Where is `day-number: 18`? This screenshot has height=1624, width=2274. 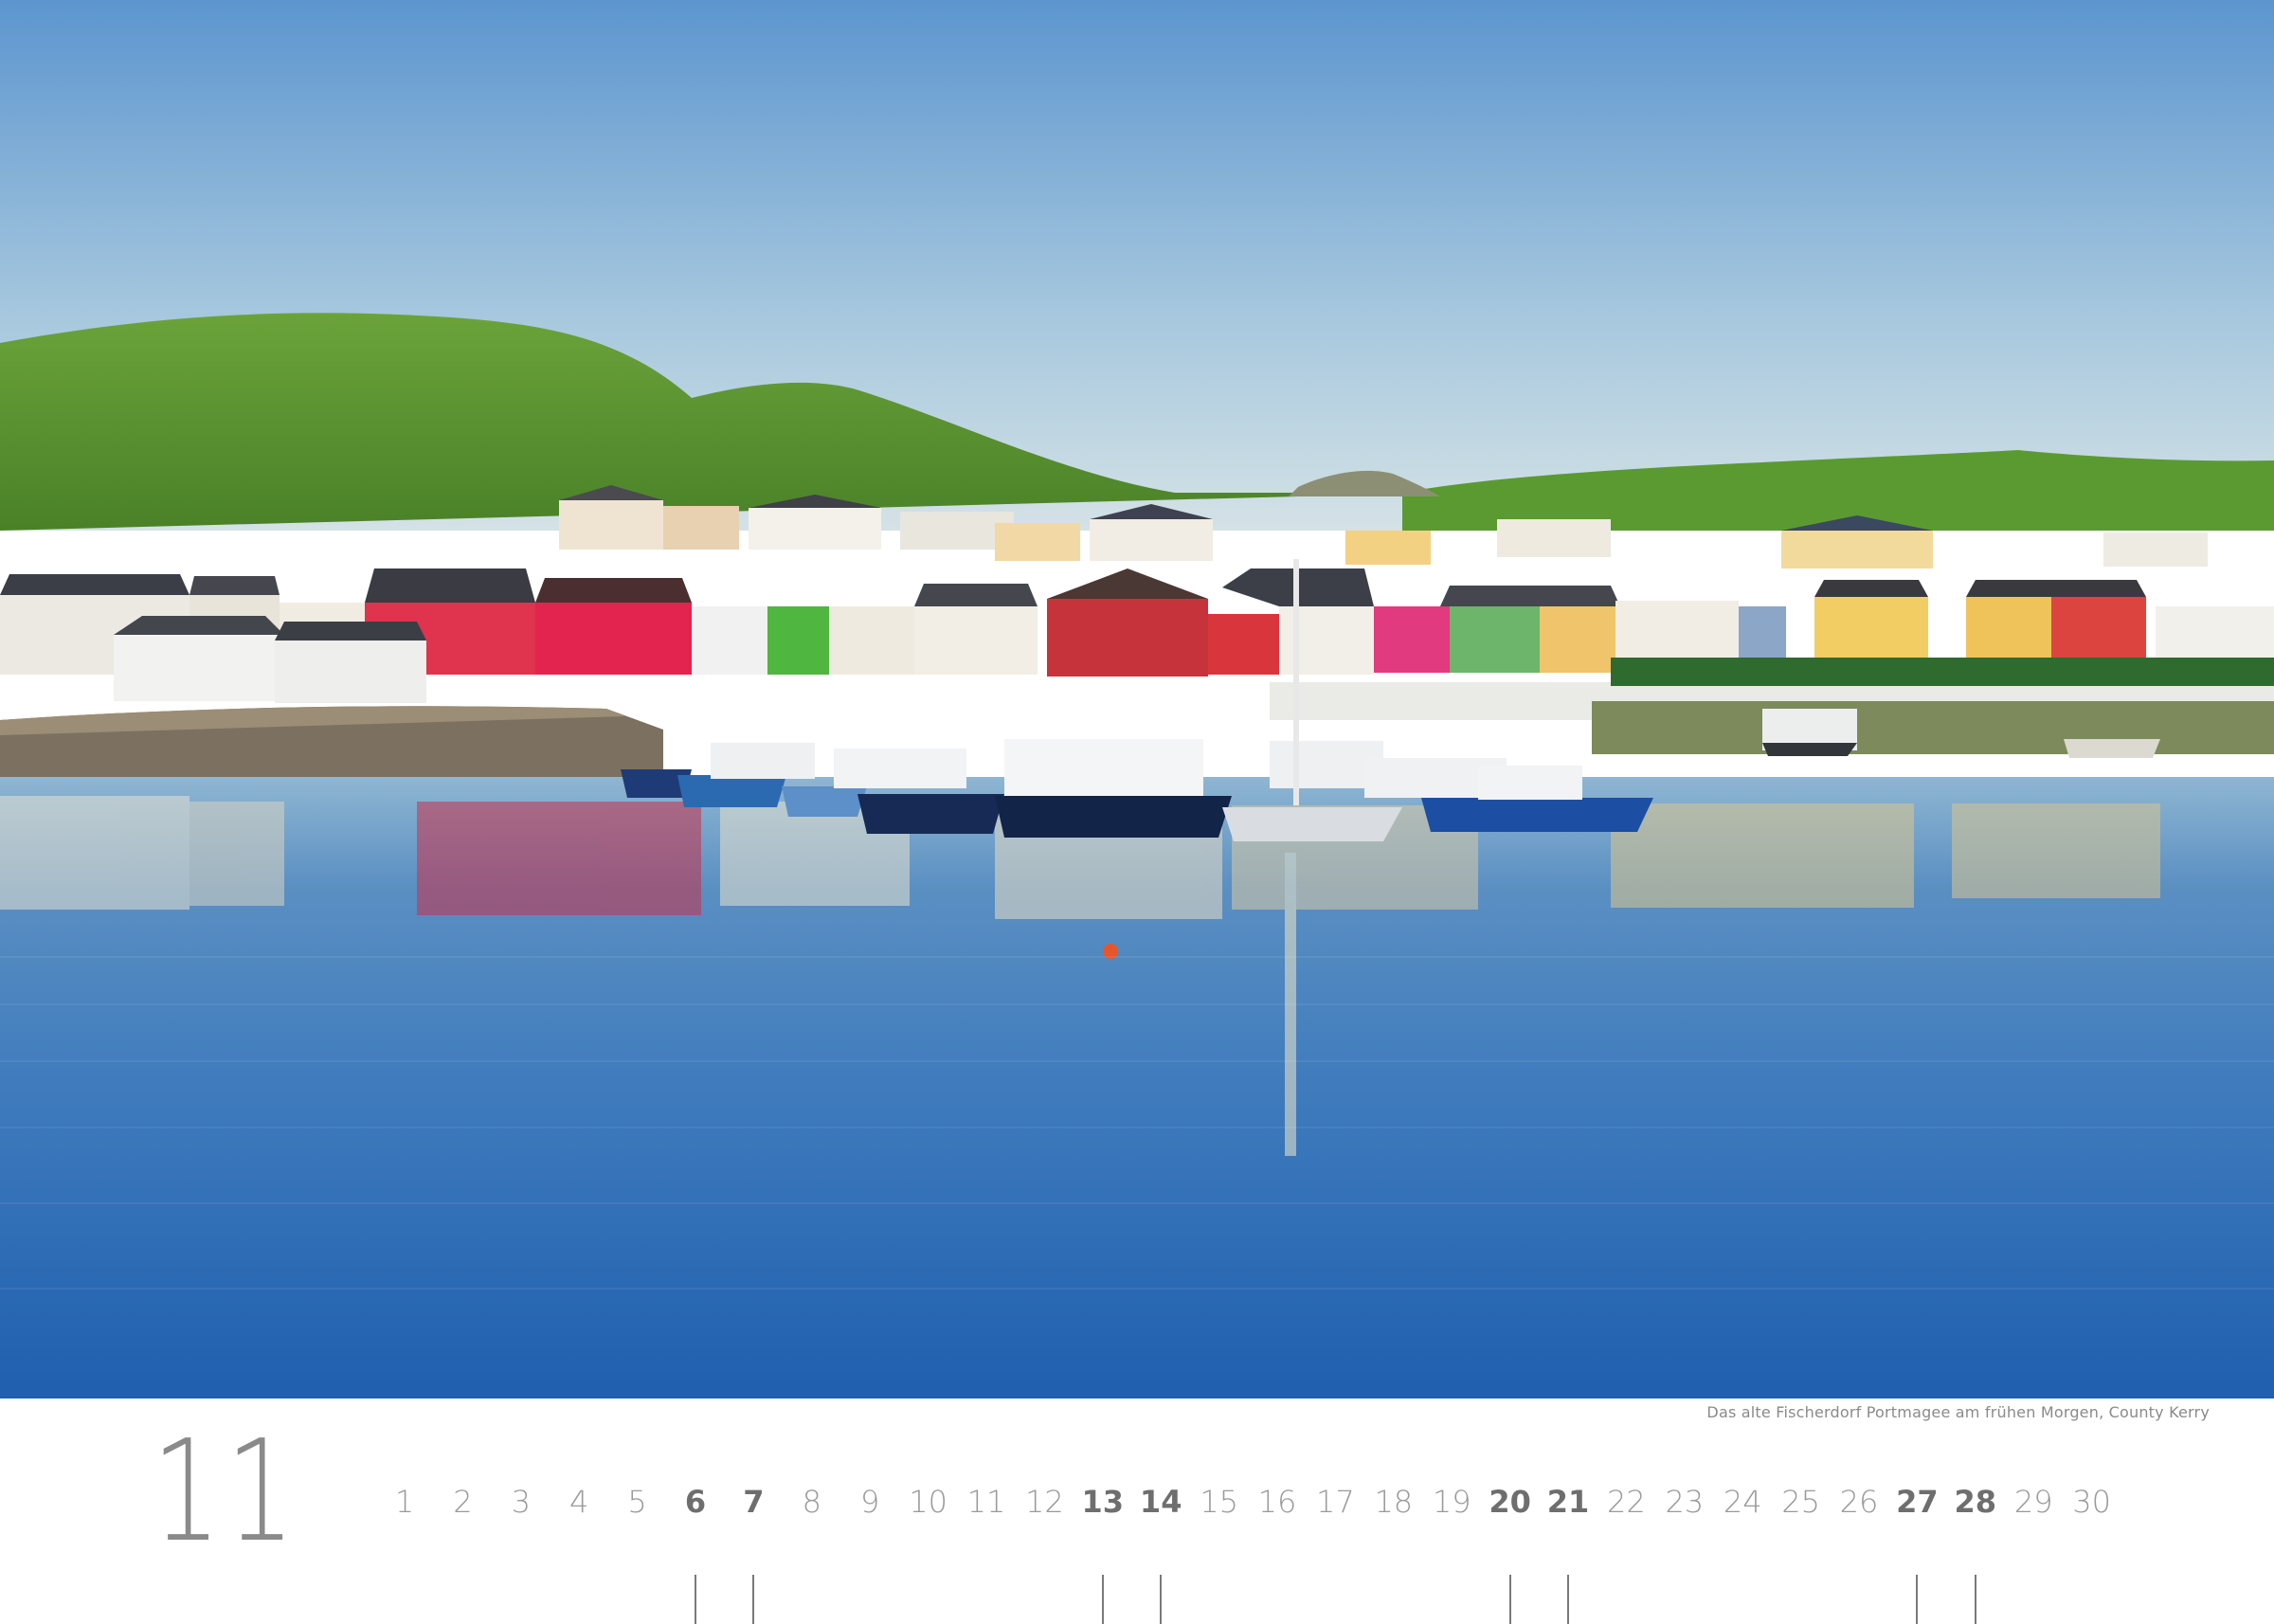
day-number: 18 is located at coordinates (1394, 1502).